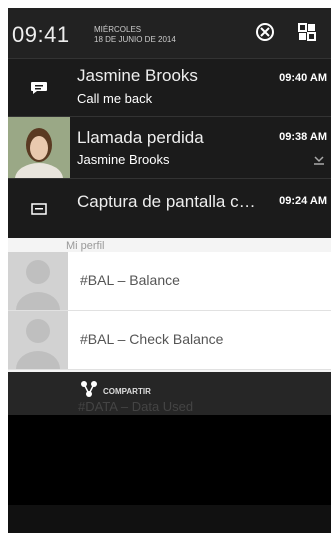 The height and width of the screenshot is (533, 331). What do you see at coordinates (303, 137) in the screenshot?
I see `notification-time: 09:38 AM` at bounding box center [303, 137].